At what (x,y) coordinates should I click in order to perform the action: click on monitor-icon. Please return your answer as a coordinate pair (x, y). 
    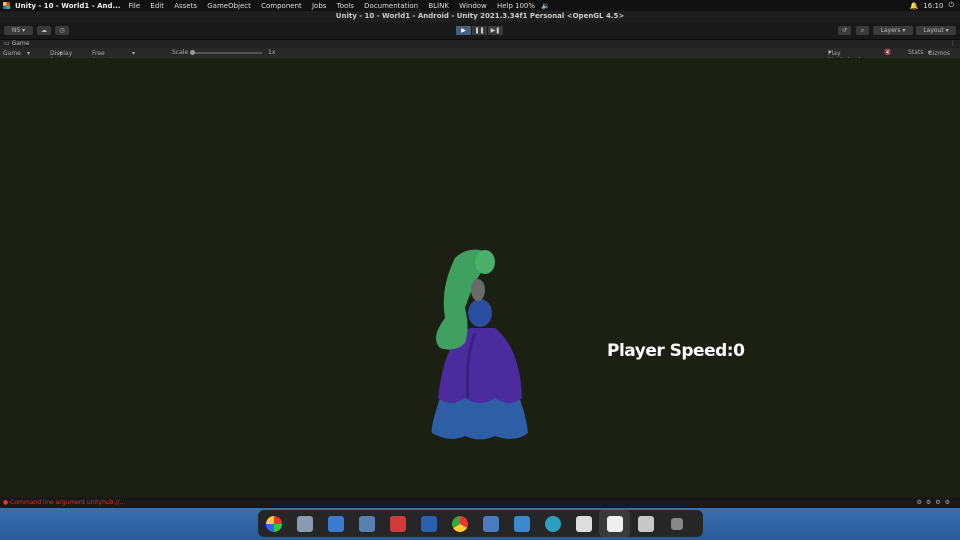
    Looking at the image, I should click on (428, 523).